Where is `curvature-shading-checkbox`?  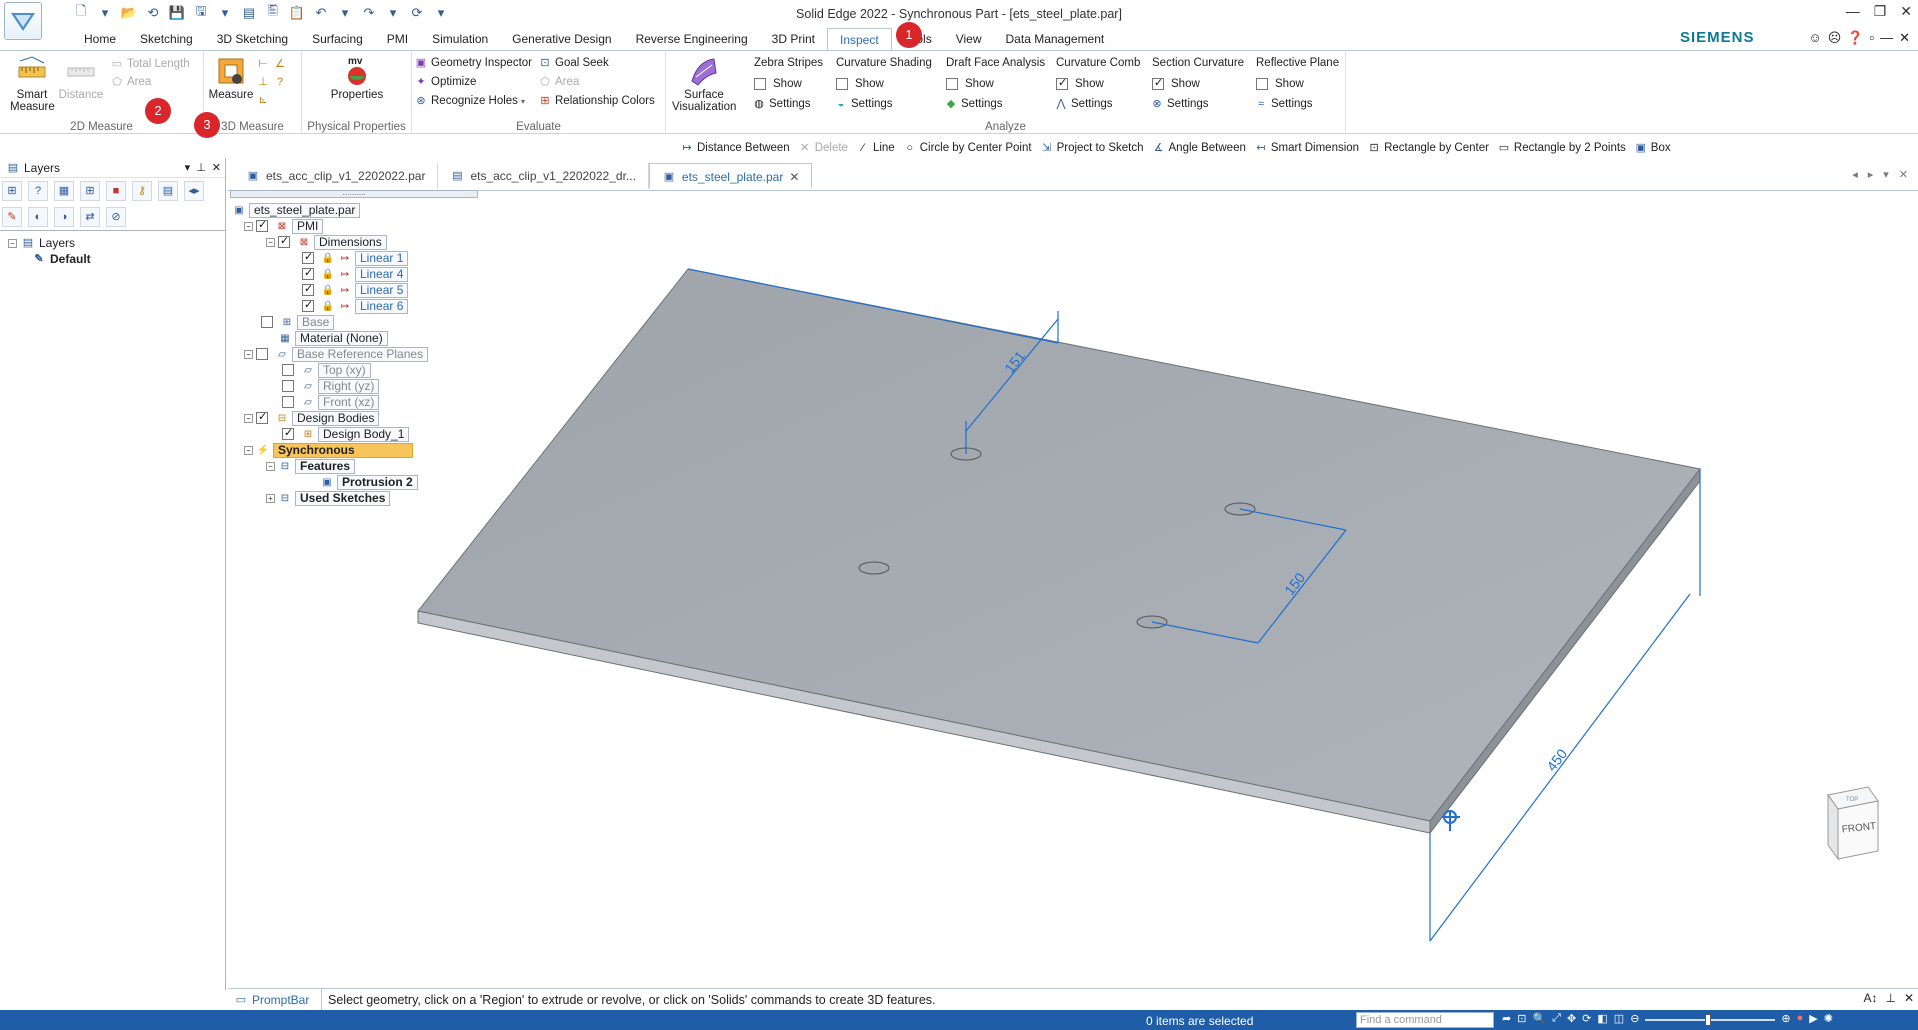
curvature-shading-checkbox is located at coordinates (842, 84).